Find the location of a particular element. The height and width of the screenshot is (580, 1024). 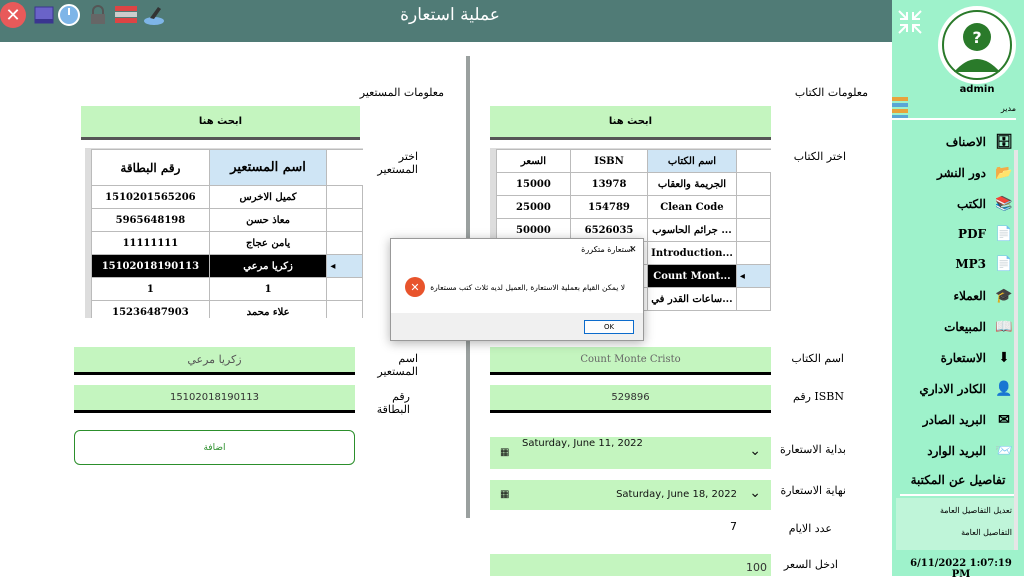

cabinet-icon: 🗄 is located at coordinates (1004, 142).